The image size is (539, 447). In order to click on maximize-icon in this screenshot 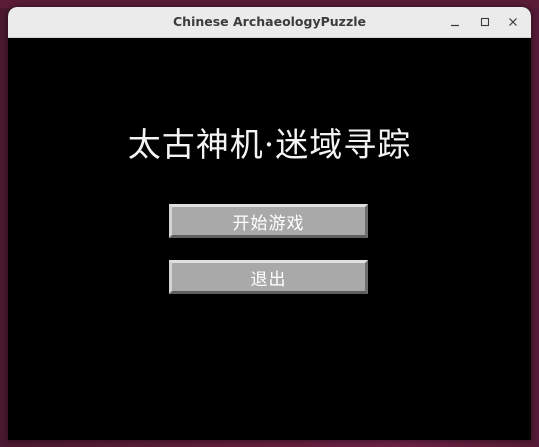, I will do `click(485, 22)`.